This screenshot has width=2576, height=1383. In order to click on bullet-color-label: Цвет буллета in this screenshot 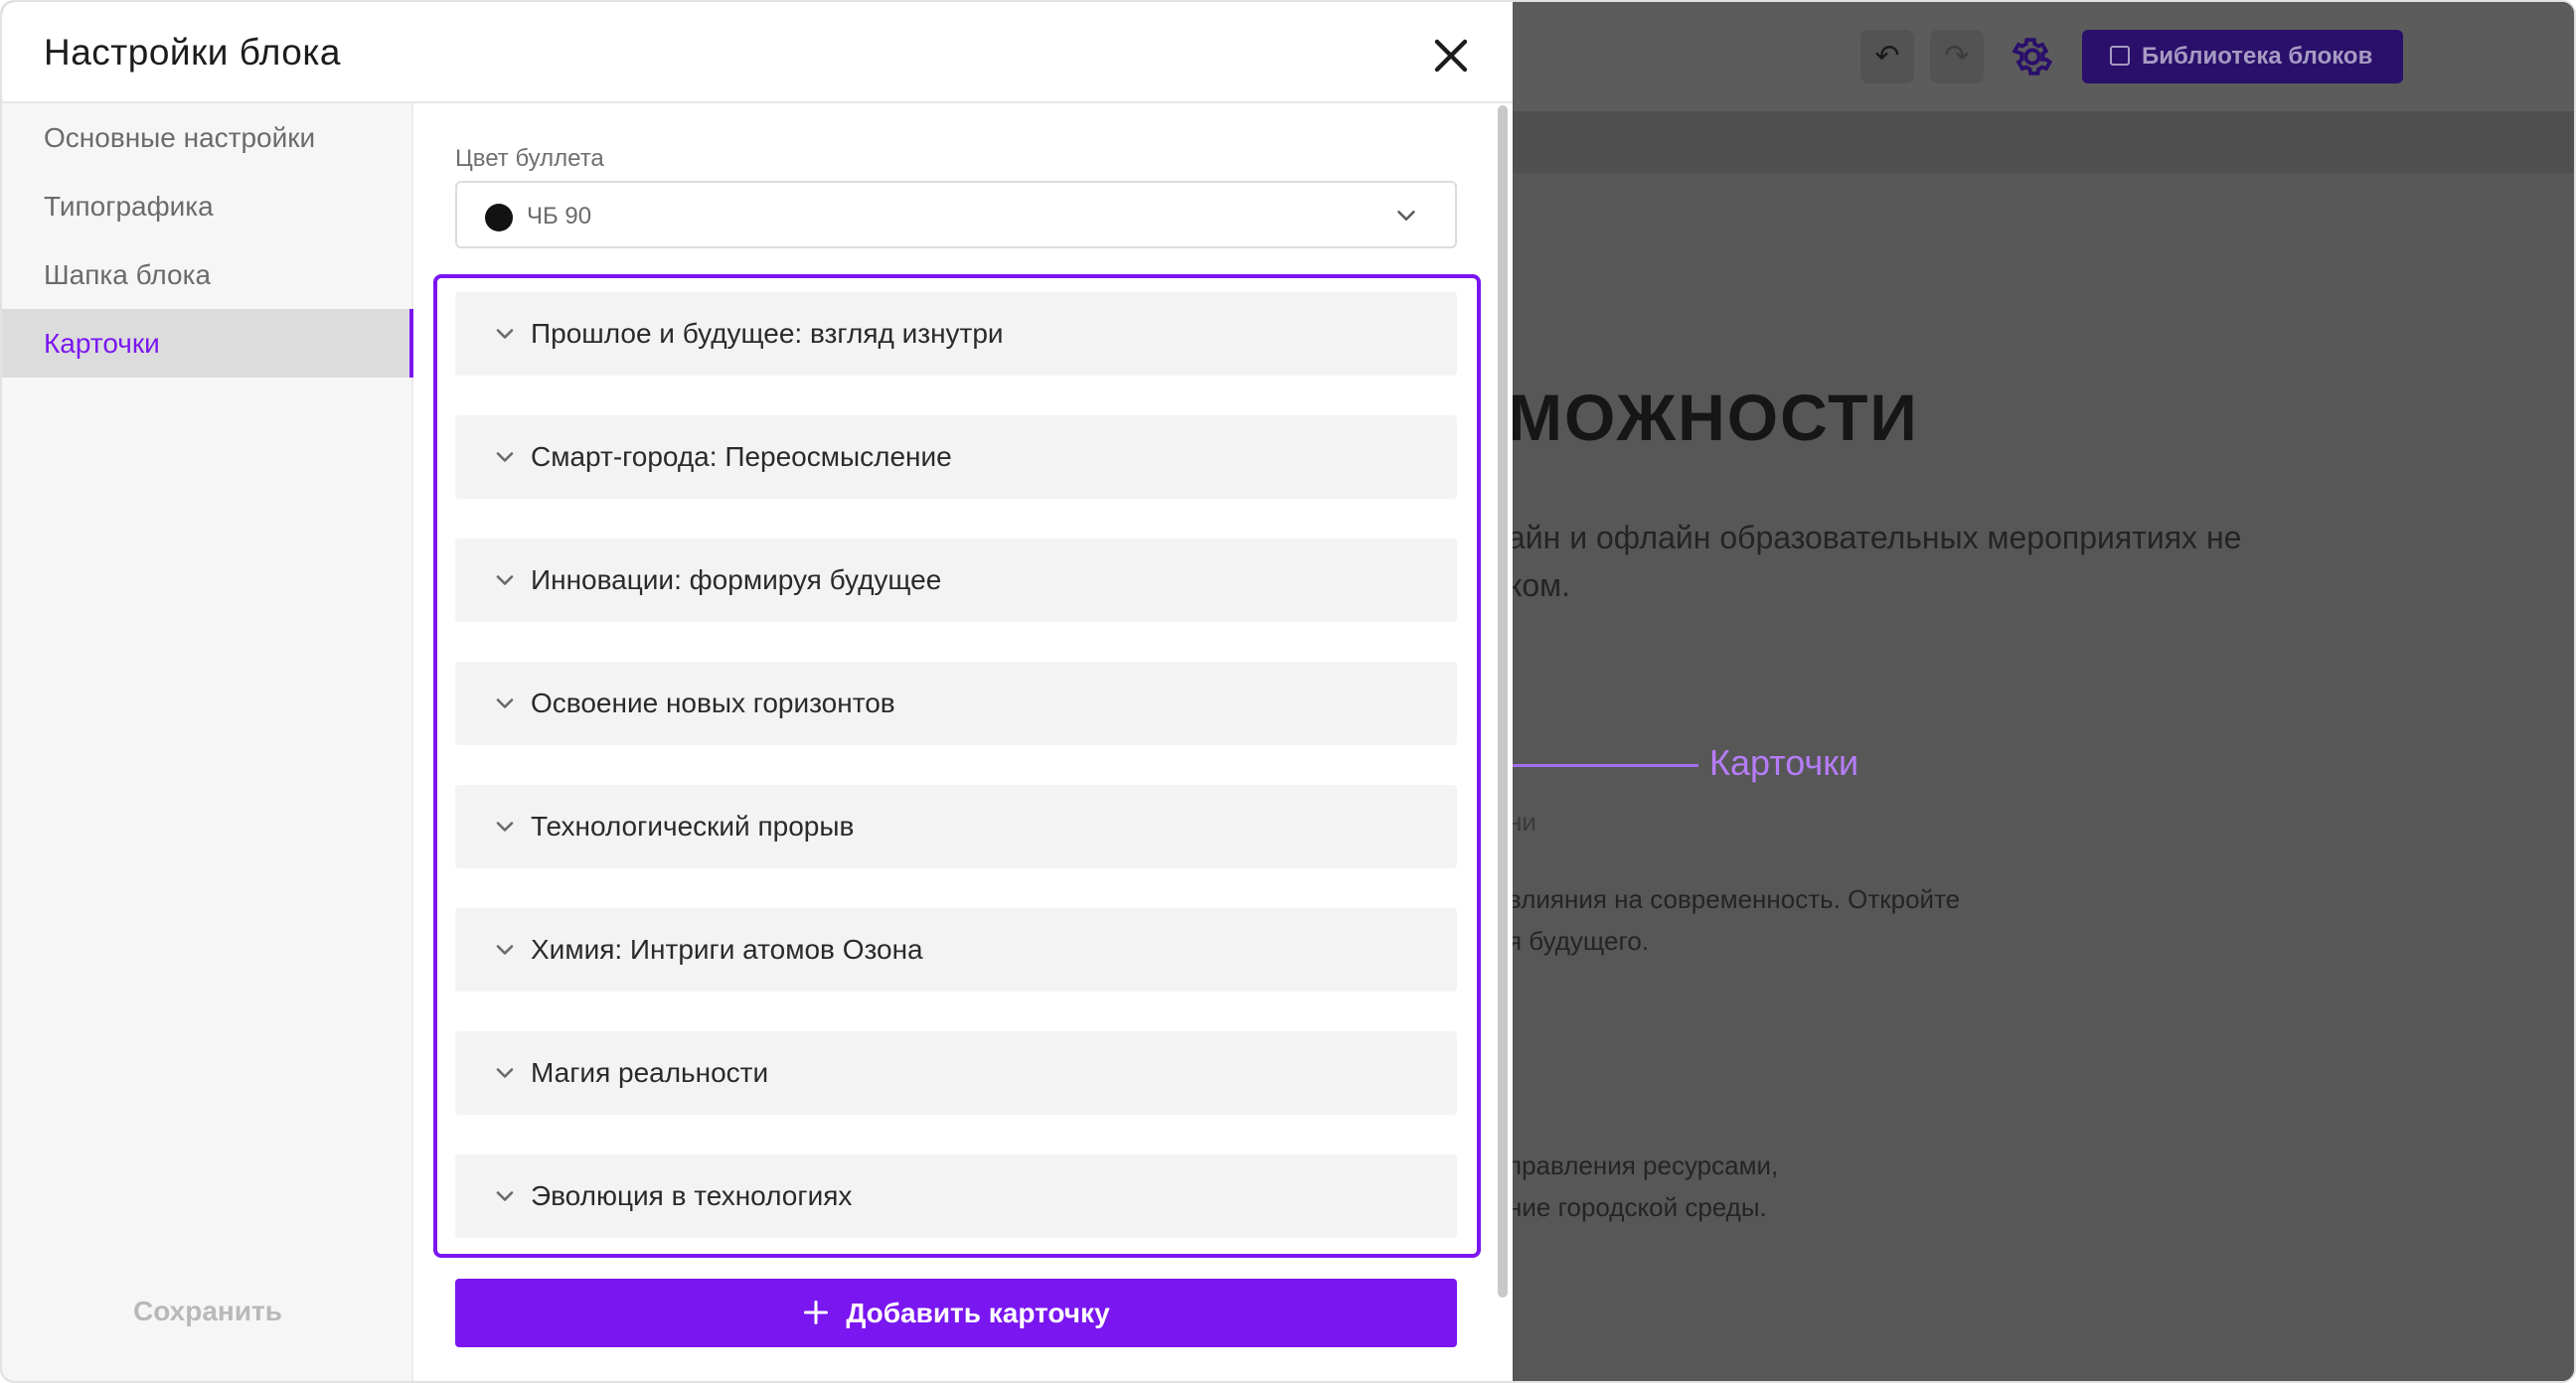, I will do `click(529, 158)`.